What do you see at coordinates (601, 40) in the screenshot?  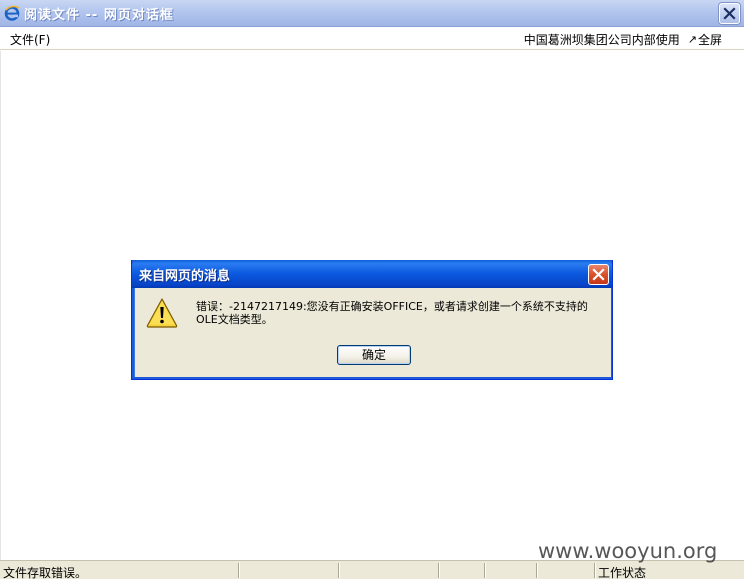 I see `internal-use-label: 中国葛洲坝集团公司内部使用` at bounding box center [601, 40].